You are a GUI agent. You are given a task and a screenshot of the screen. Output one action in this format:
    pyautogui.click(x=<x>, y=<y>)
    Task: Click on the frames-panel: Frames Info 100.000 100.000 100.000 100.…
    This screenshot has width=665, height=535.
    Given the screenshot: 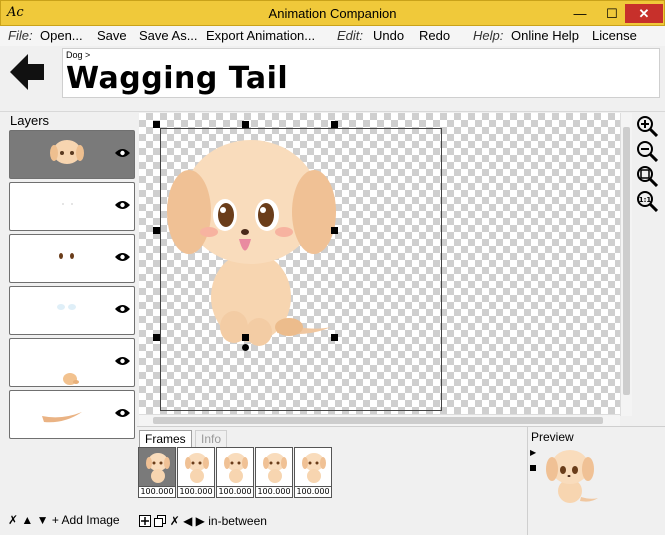 What is the action you would take?
    pyautogui.click(x=332, y=478)
    